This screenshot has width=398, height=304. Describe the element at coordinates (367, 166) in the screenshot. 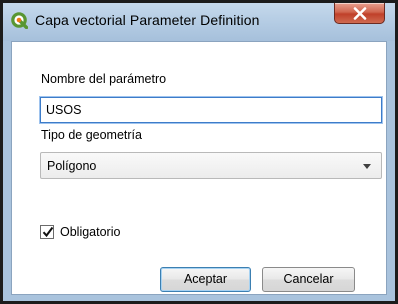

I see `chevron-down-icon` at that location.